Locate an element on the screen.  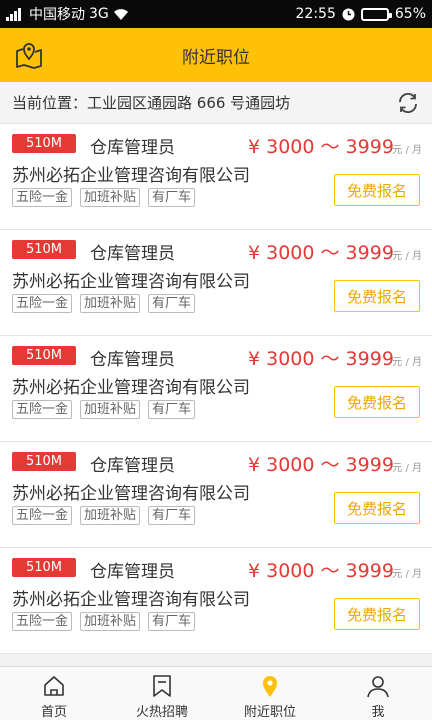
tab-me: 我 is located at coordinates (378, 693).